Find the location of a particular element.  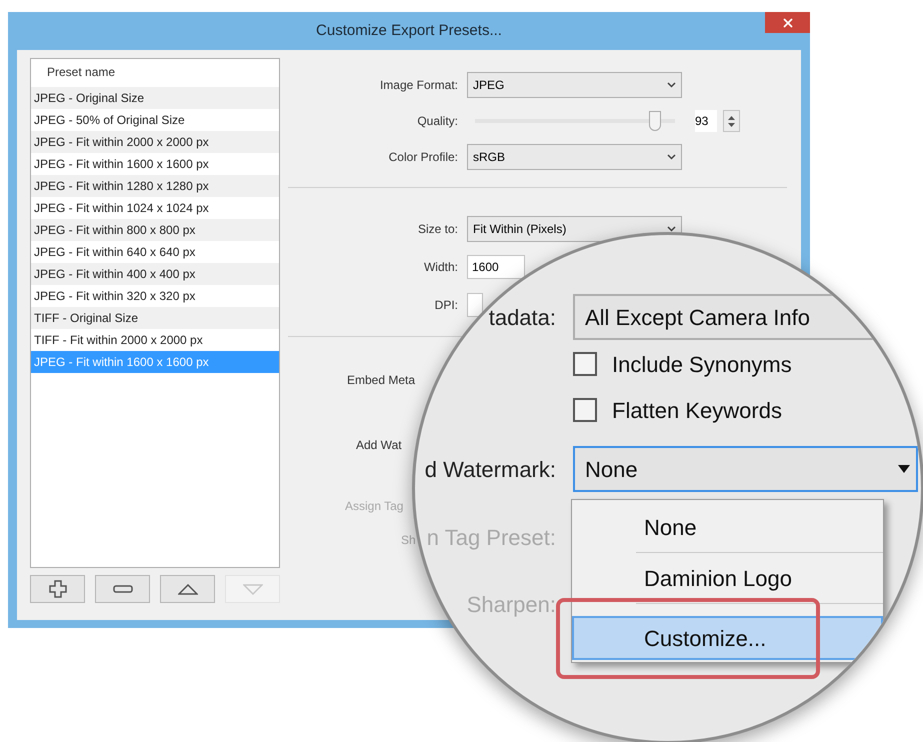

triangle-down-icon is located at coordinates (252, 589).